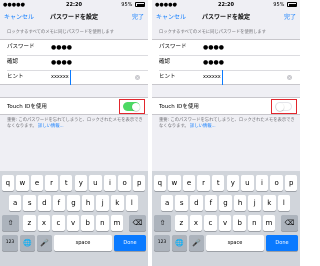  I want to click on keyboard-row-4: 123 🌐 🎤 space Done, so click(74, 243).